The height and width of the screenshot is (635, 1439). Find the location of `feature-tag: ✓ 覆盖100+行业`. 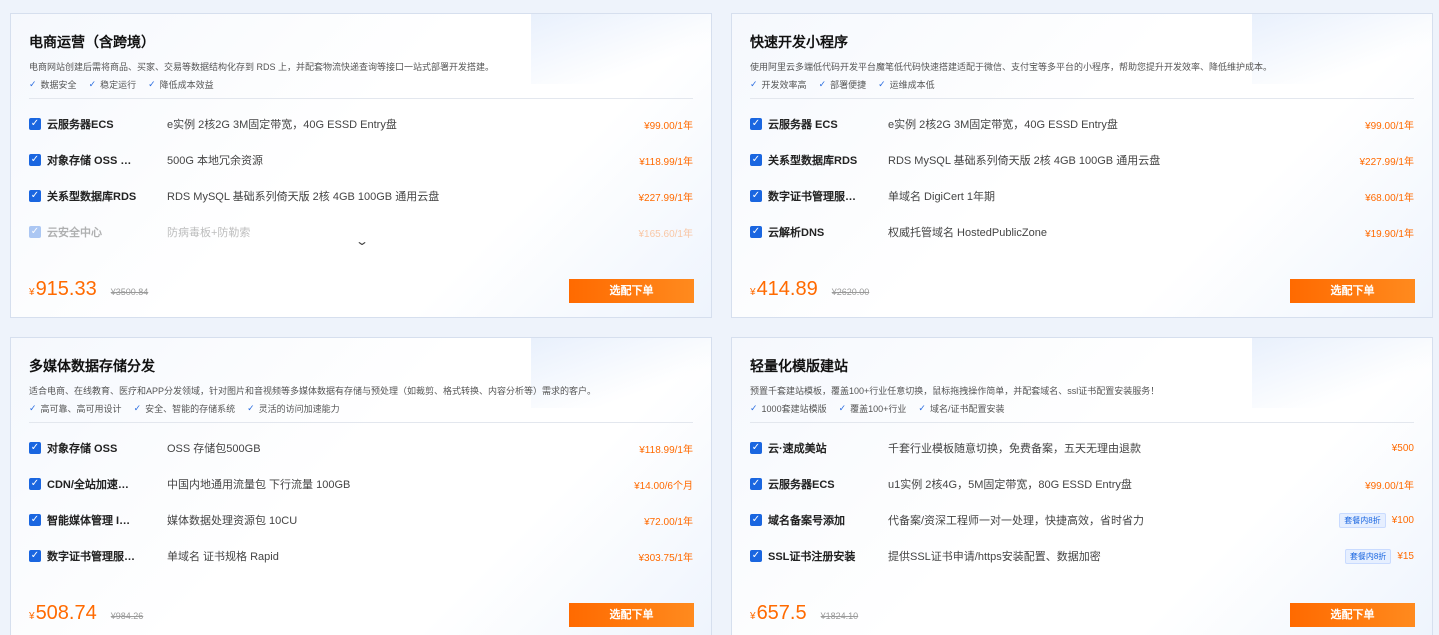

feature-tag: ✓ 覆盖100+行业 is located at coordinates (872, 408).